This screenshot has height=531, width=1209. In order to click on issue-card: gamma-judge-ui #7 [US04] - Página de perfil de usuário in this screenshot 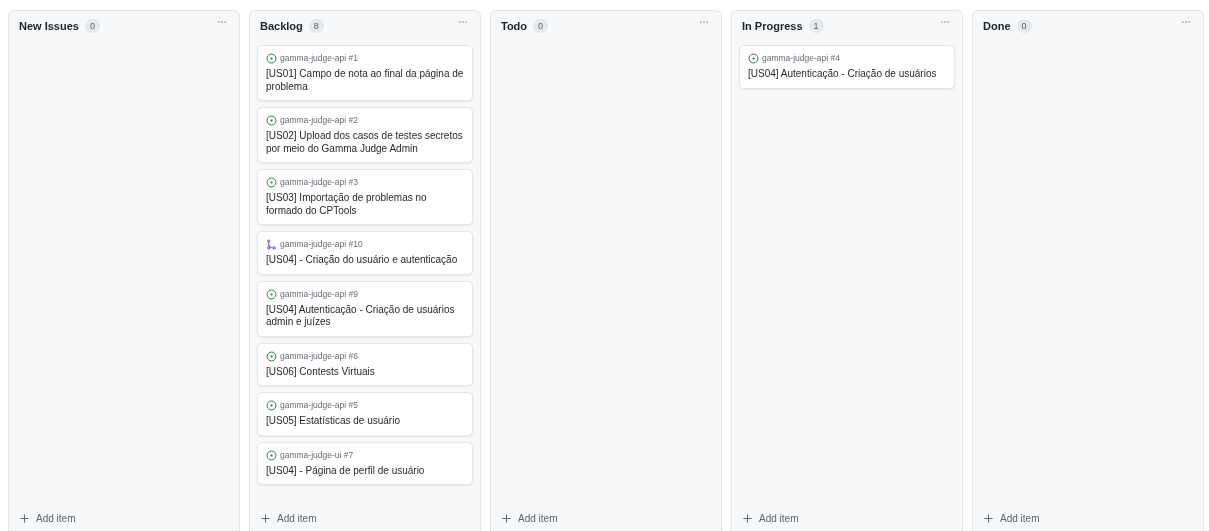, I will do `click(365, 463)`.